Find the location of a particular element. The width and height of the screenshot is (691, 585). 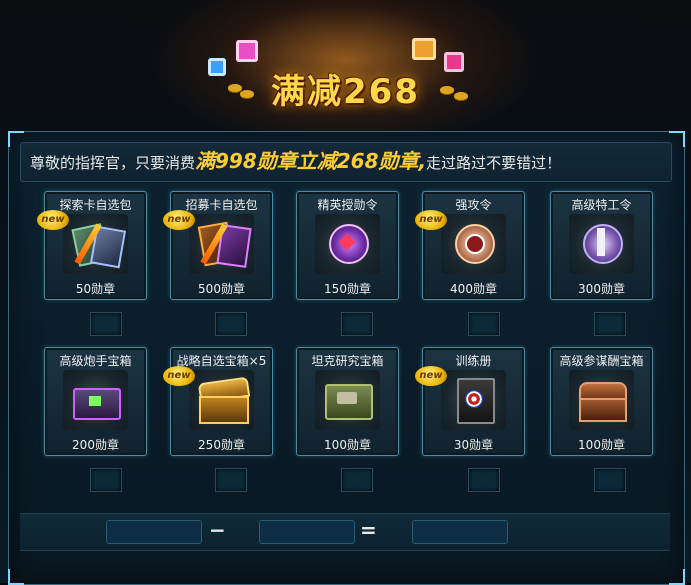

item-price: 400勋章 is located at coordinates (473, 289).